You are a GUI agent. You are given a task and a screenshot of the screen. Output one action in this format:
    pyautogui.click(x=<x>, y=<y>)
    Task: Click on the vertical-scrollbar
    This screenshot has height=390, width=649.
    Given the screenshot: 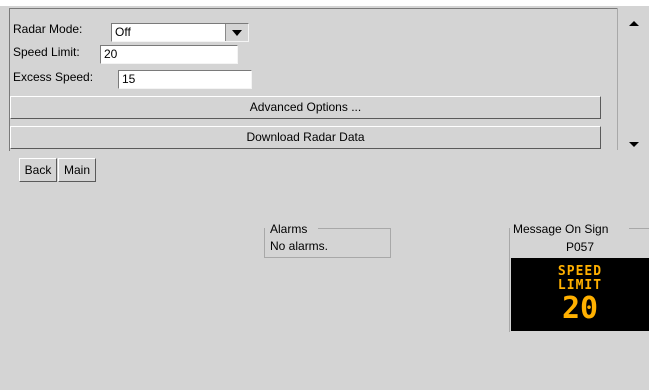 What is the action you would take?
    pyautogui.click(x=633, y=80)
    